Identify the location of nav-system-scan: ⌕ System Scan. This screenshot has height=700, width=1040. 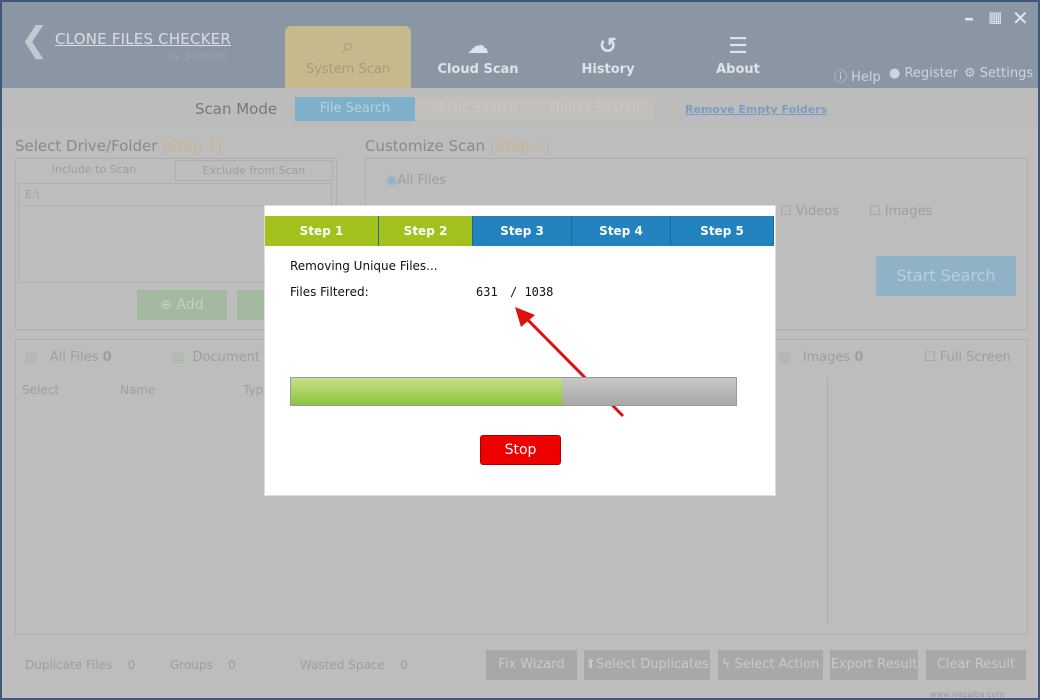
(348, 57).